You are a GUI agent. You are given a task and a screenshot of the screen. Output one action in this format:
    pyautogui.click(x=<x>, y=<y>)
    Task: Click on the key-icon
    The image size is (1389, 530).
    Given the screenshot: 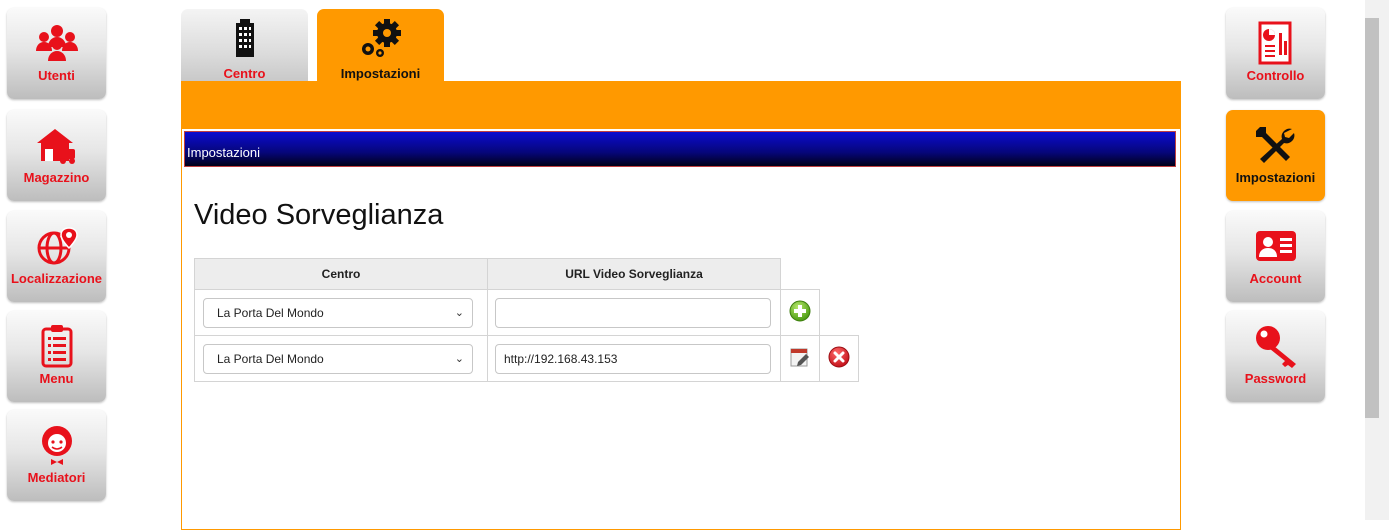 What is the action you would take?
    pyautogui.click(x=1275, y=346)
    